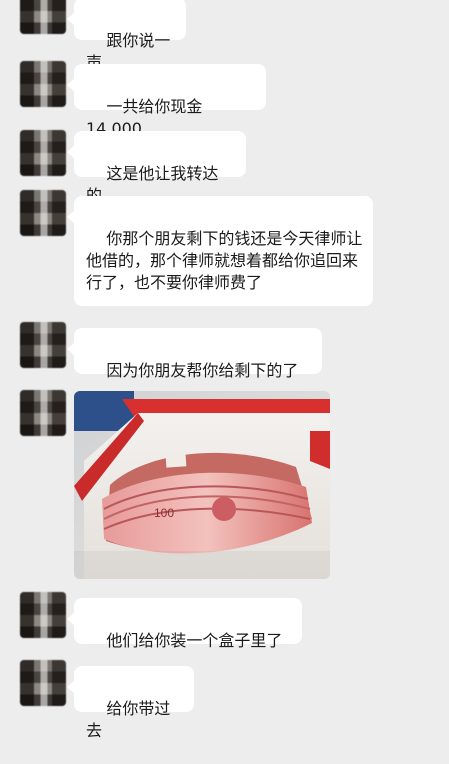 The image size is (449, 764). I want to click on message-bubble: 给你带过去, so click(130, 703).